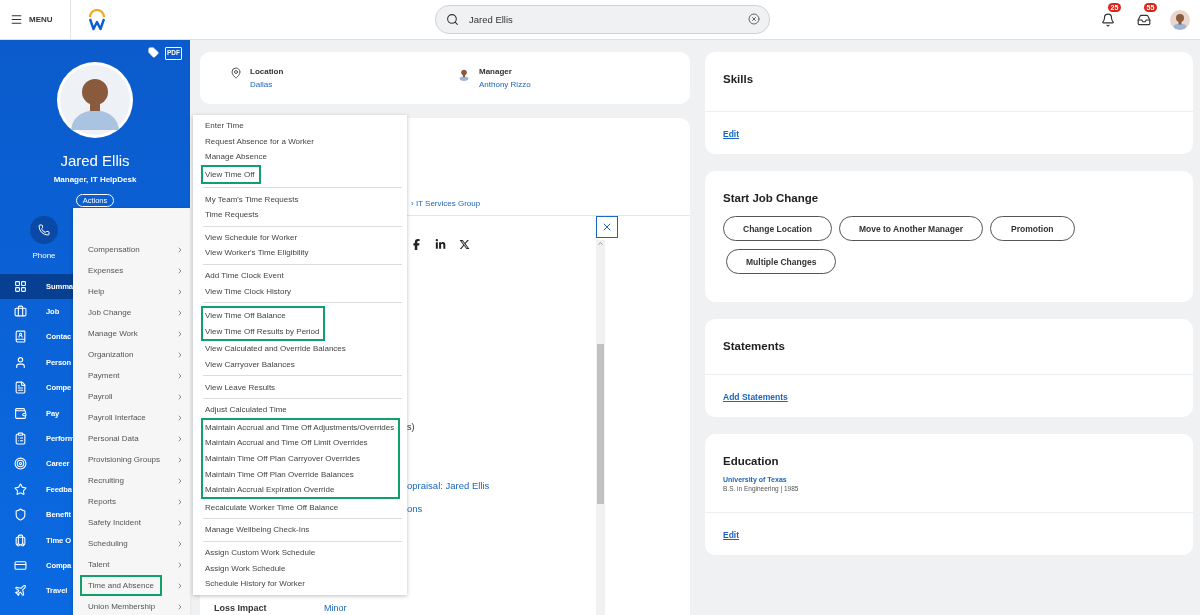 The height and width of the screenshot is (615, 1200). What do you see at coordinates (496, 71) in the screenshot?
I see `field-label: Manager` at bounding box center [496, 71].